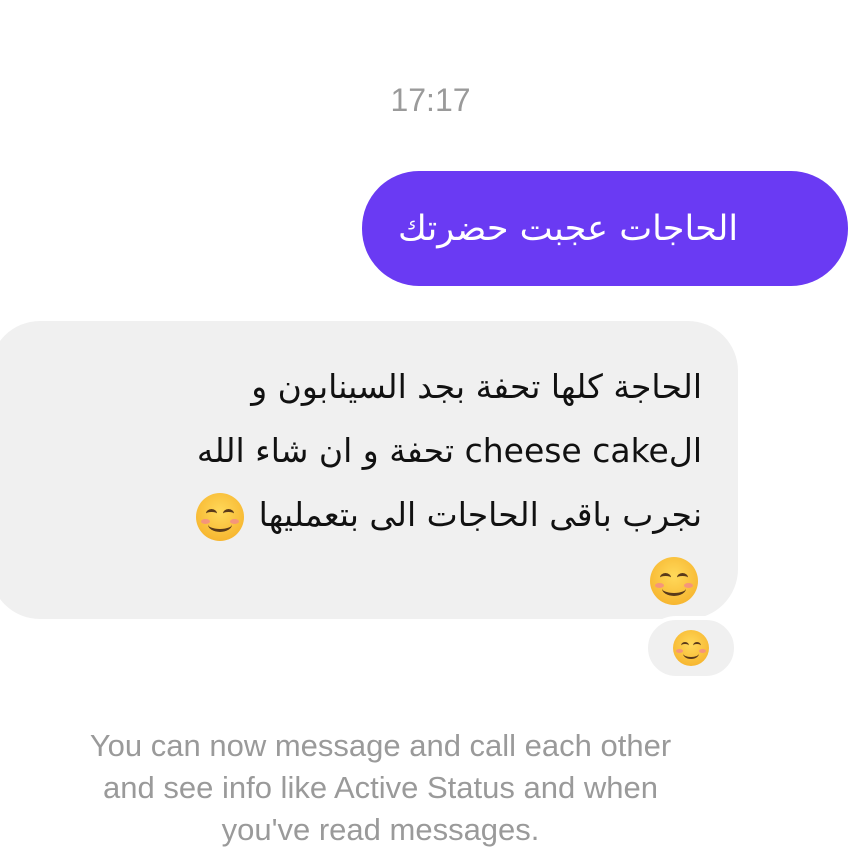  I want to click on received-message-line: نجرب باقى الحاجات الى بتعمليها, so click(386, 515).